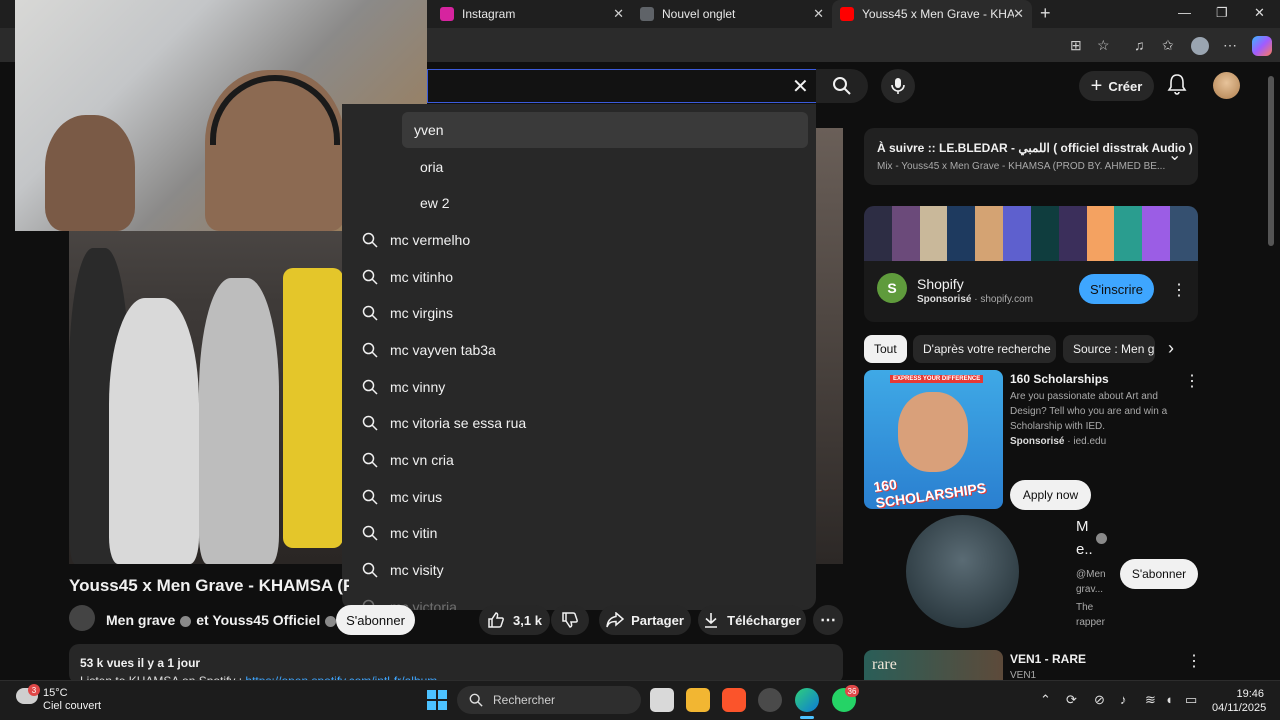  Describe the element at coordinates (570, 620) in the screenshot. I see `dislike-button` at that location.